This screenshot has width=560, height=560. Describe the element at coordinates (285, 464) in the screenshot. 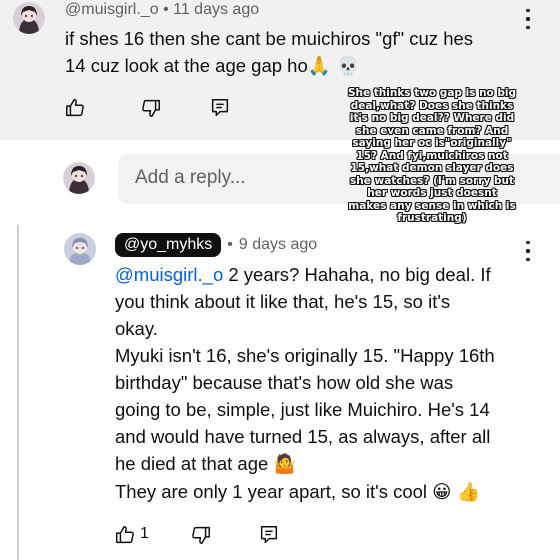

I see `shrug-emoji: 🤷` at that location.